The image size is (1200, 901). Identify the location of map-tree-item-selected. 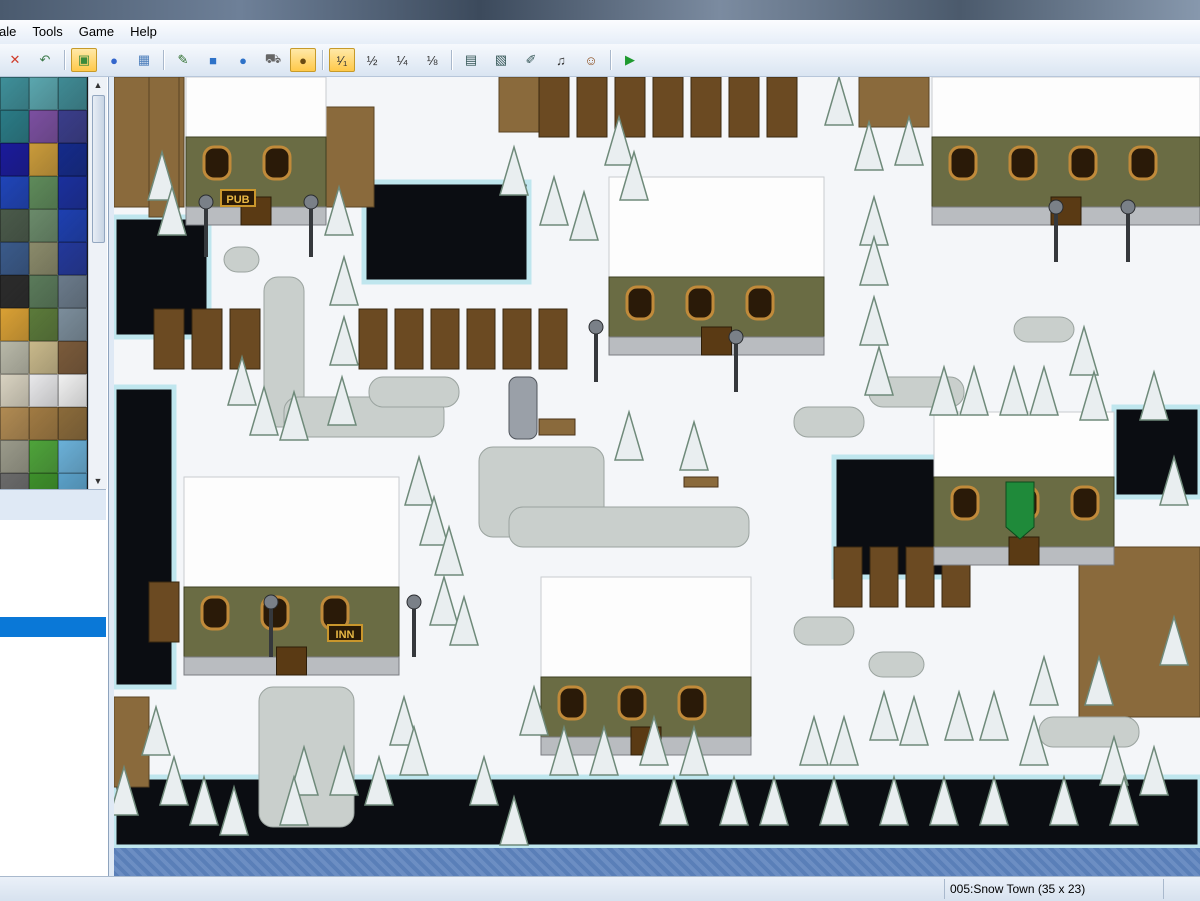
(53, 627).